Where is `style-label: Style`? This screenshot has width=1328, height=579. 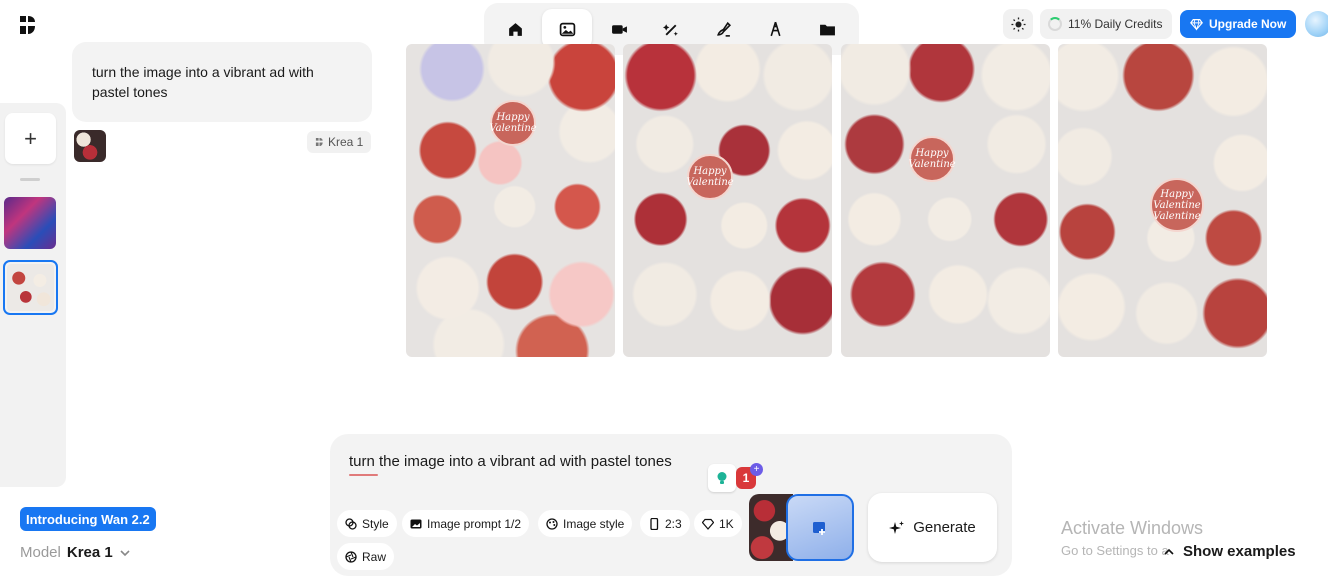
style-label: Style is located at coordinates (375, 523).